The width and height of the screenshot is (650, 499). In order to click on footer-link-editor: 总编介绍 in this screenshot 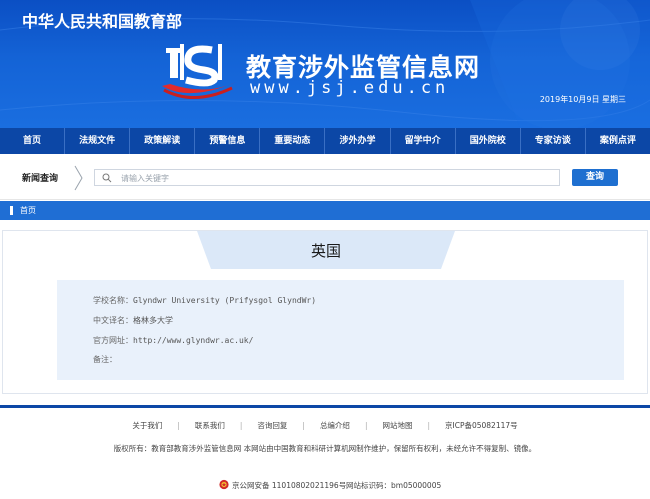, I will do `click(335, 425)`.